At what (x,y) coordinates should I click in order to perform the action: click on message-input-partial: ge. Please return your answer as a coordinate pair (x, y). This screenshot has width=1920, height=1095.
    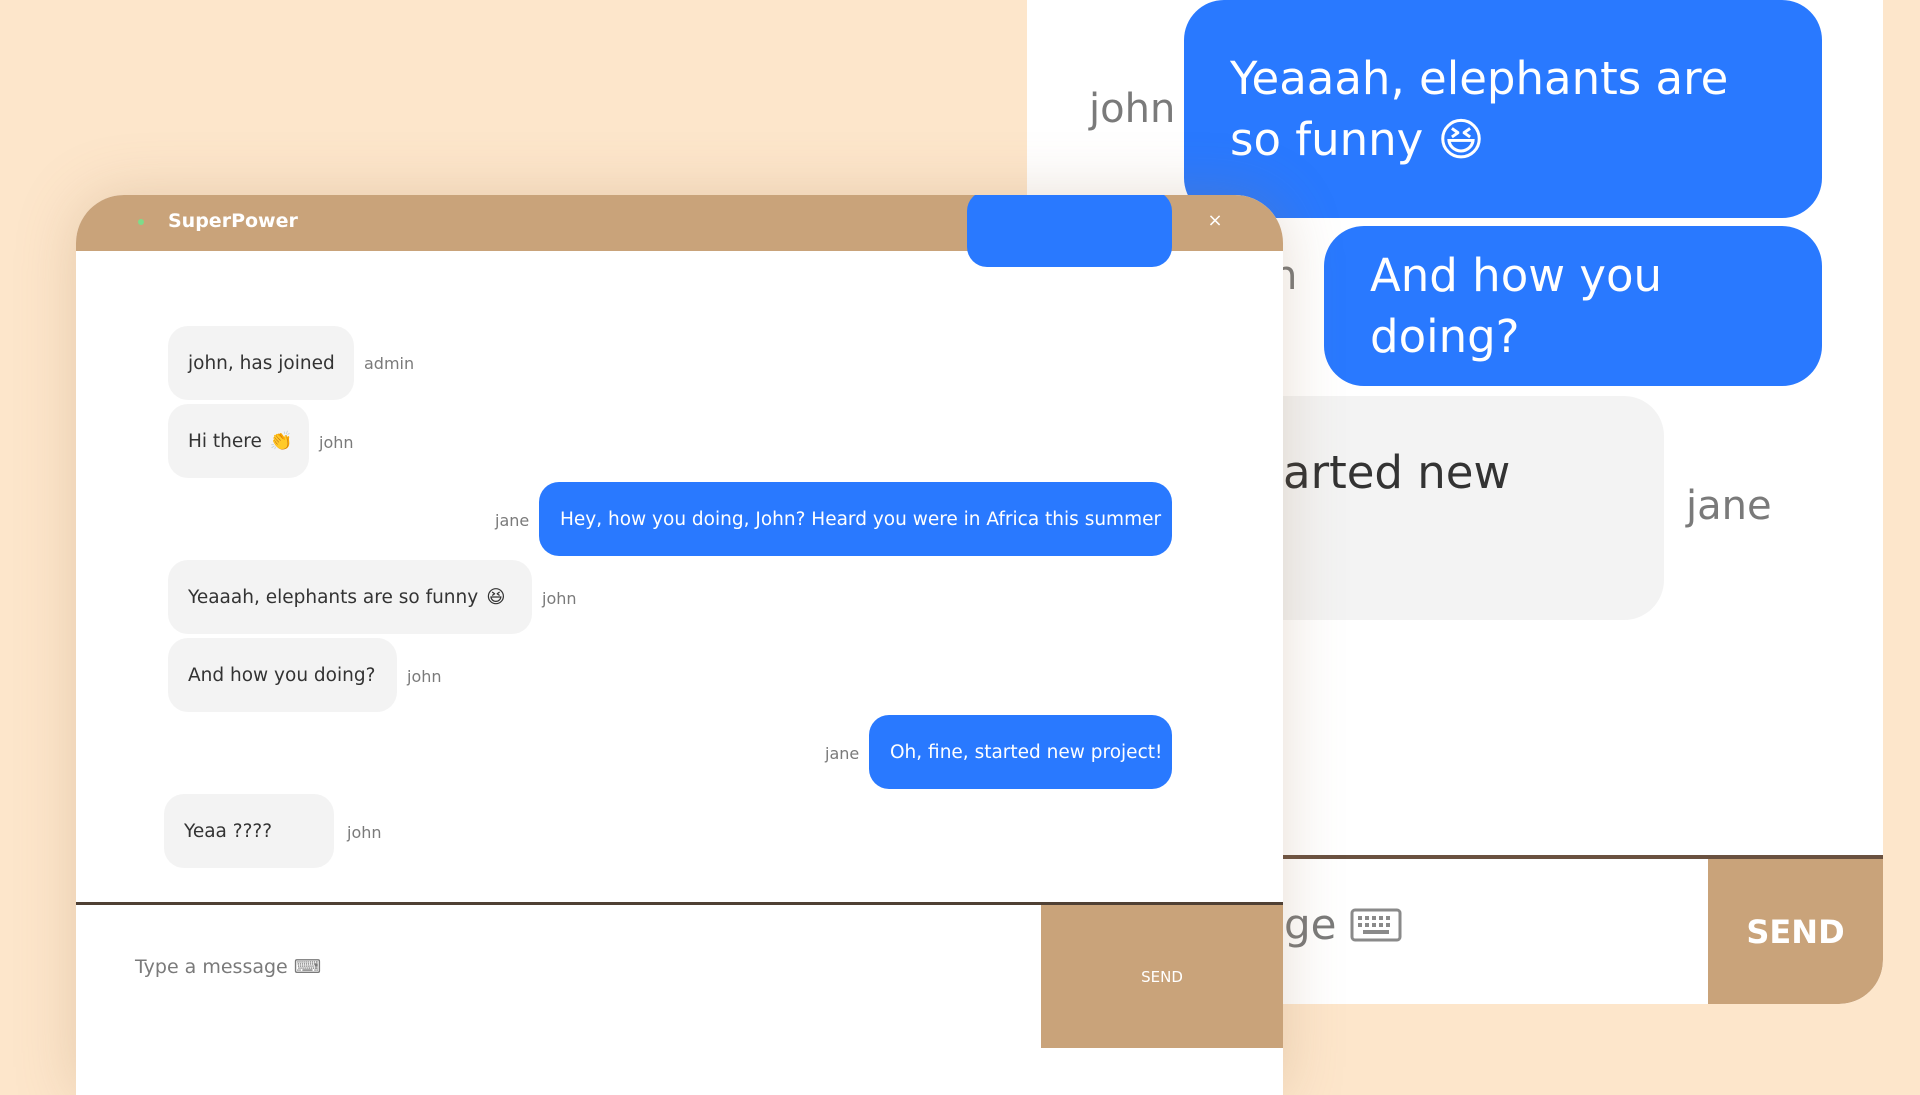
    Looking at the image, I should click on (1343, 926).